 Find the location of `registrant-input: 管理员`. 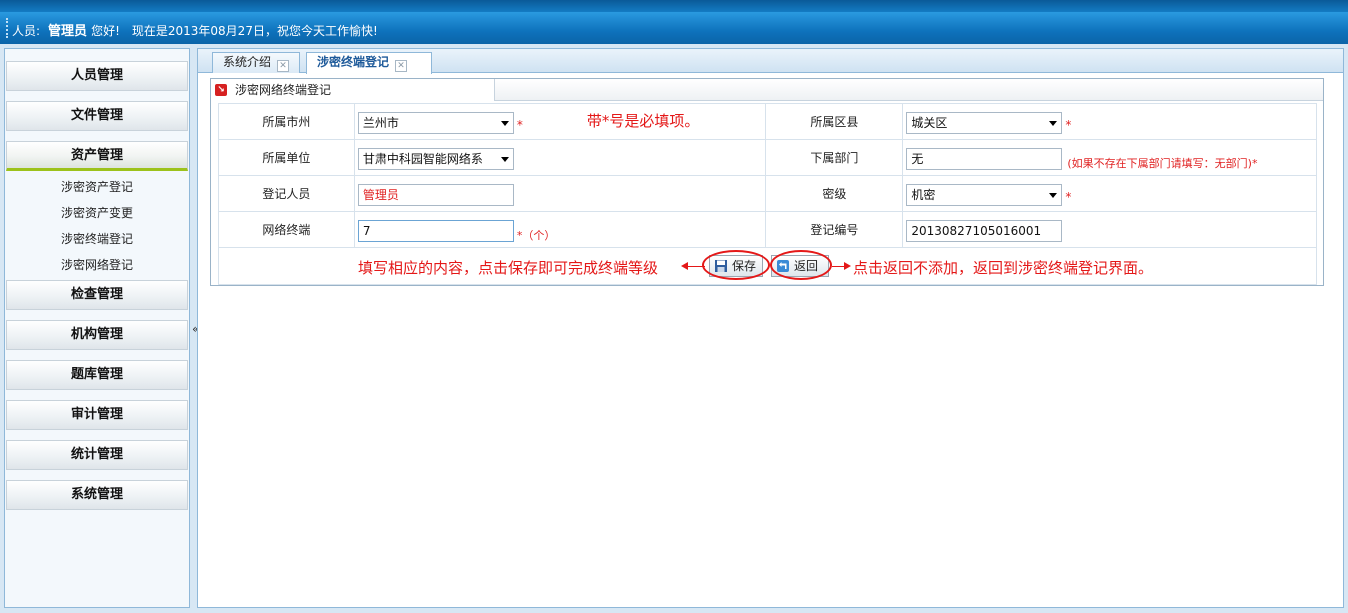

registrant-input: 管理员 is located at coordinates (435, 195).